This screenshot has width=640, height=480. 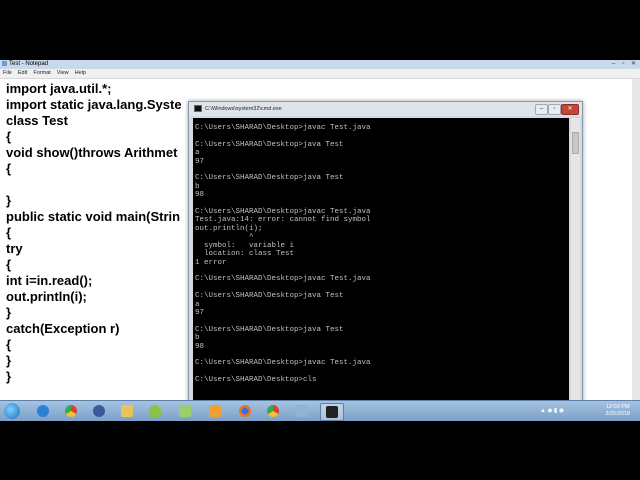 I want to click on media-icon, so click(x=99, y=411).